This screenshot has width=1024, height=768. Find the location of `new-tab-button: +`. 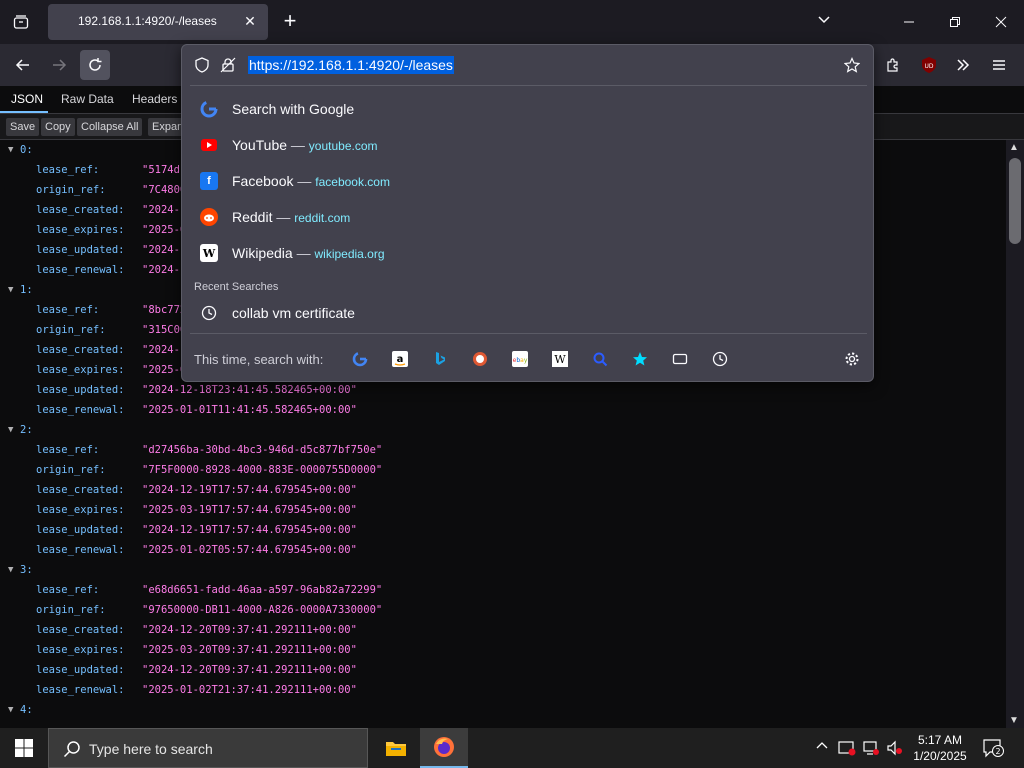

new-tab-button: + is located at coordinates (290, 22).